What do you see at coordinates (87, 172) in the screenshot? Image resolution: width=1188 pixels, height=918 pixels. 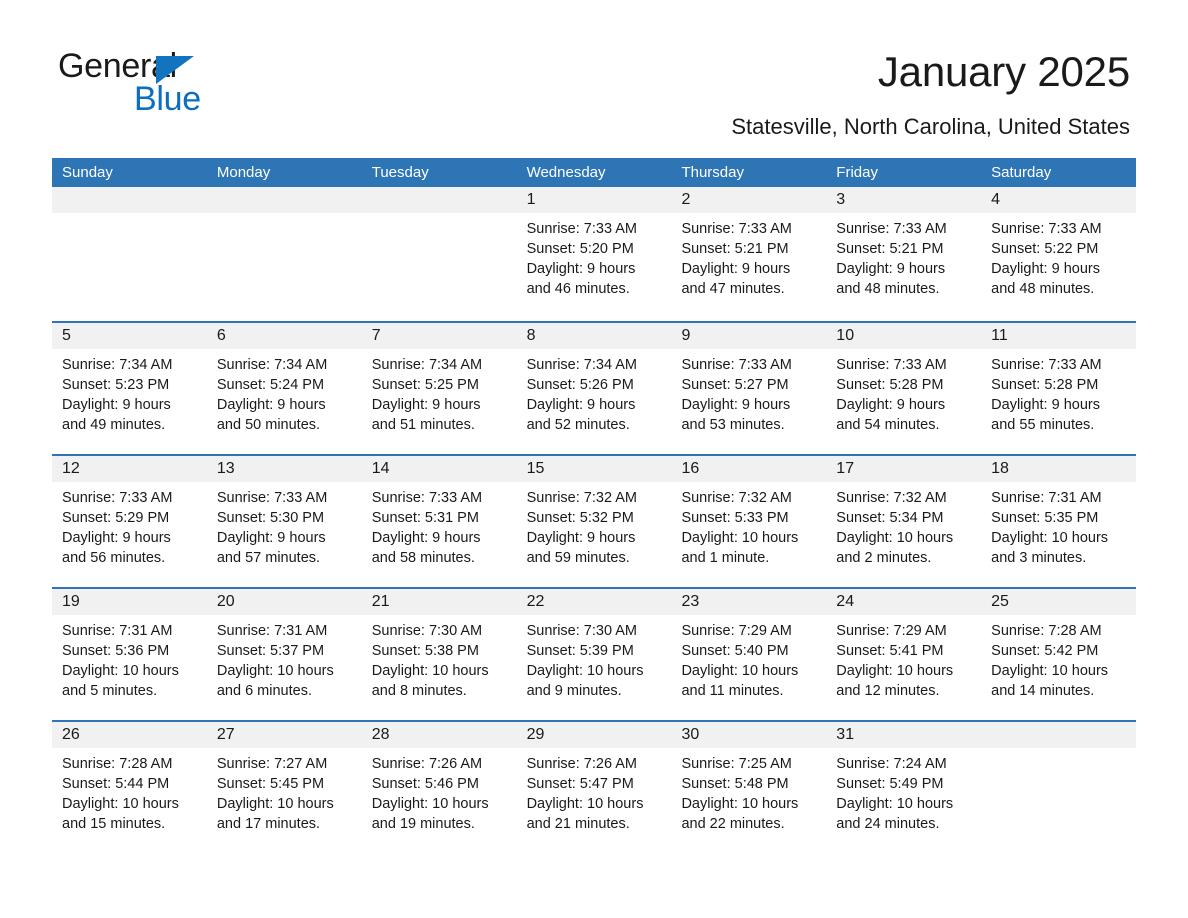 I see `weekday-header-sunday: Sunday` at bounding box center [87, 172].